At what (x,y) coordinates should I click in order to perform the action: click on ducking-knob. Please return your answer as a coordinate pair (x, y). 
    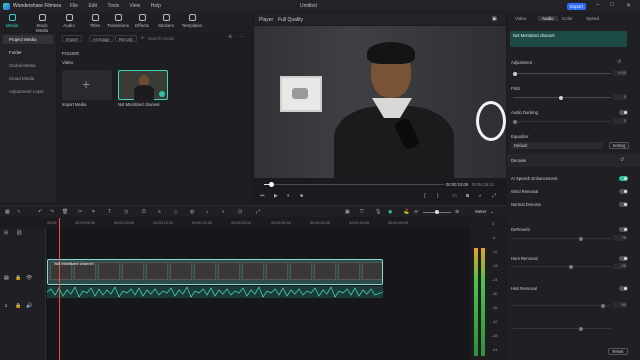
    Looking at the image, I should click on (515, 121).